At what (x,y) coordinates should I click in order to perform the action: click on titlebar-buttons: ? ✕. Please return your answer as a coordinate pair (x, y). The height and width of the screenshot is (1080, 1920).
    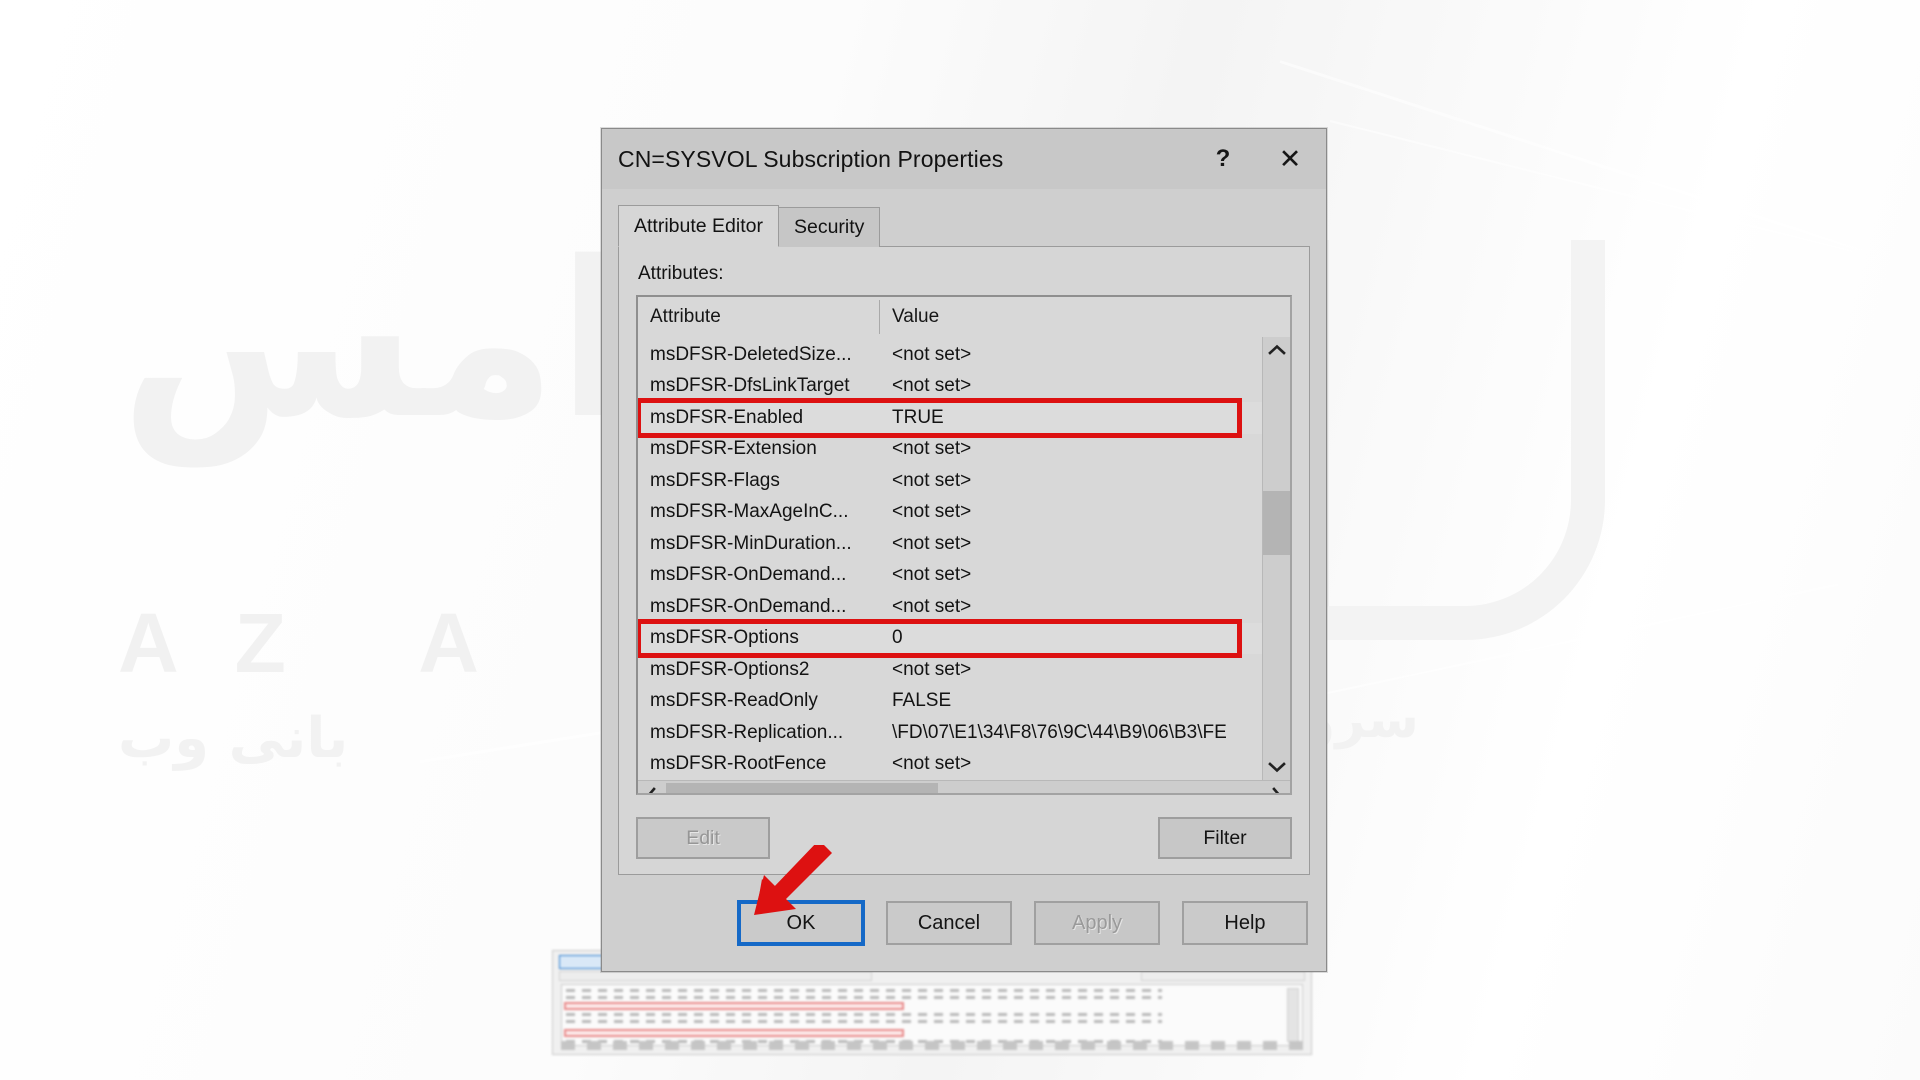
    Looking at the image, I should click on (1259, 159).